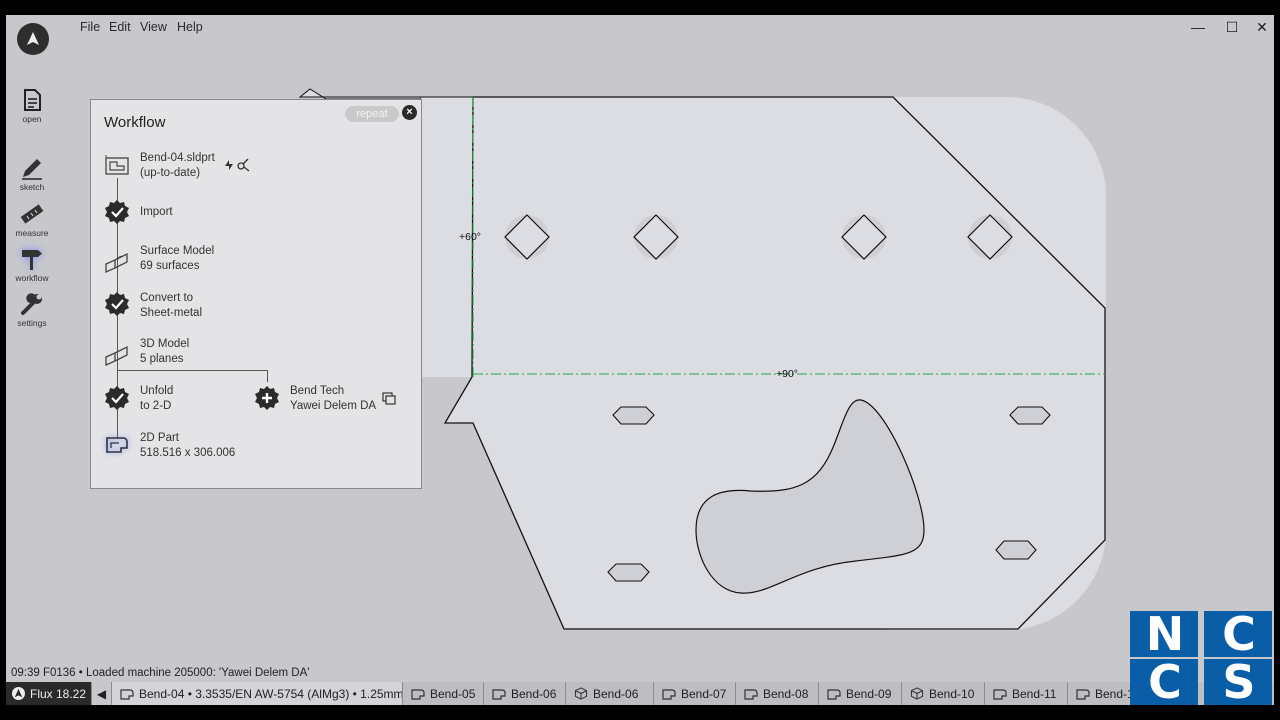 The image size is (1280, 720). I want to click on rail-settings: settings, so click(32, 309).